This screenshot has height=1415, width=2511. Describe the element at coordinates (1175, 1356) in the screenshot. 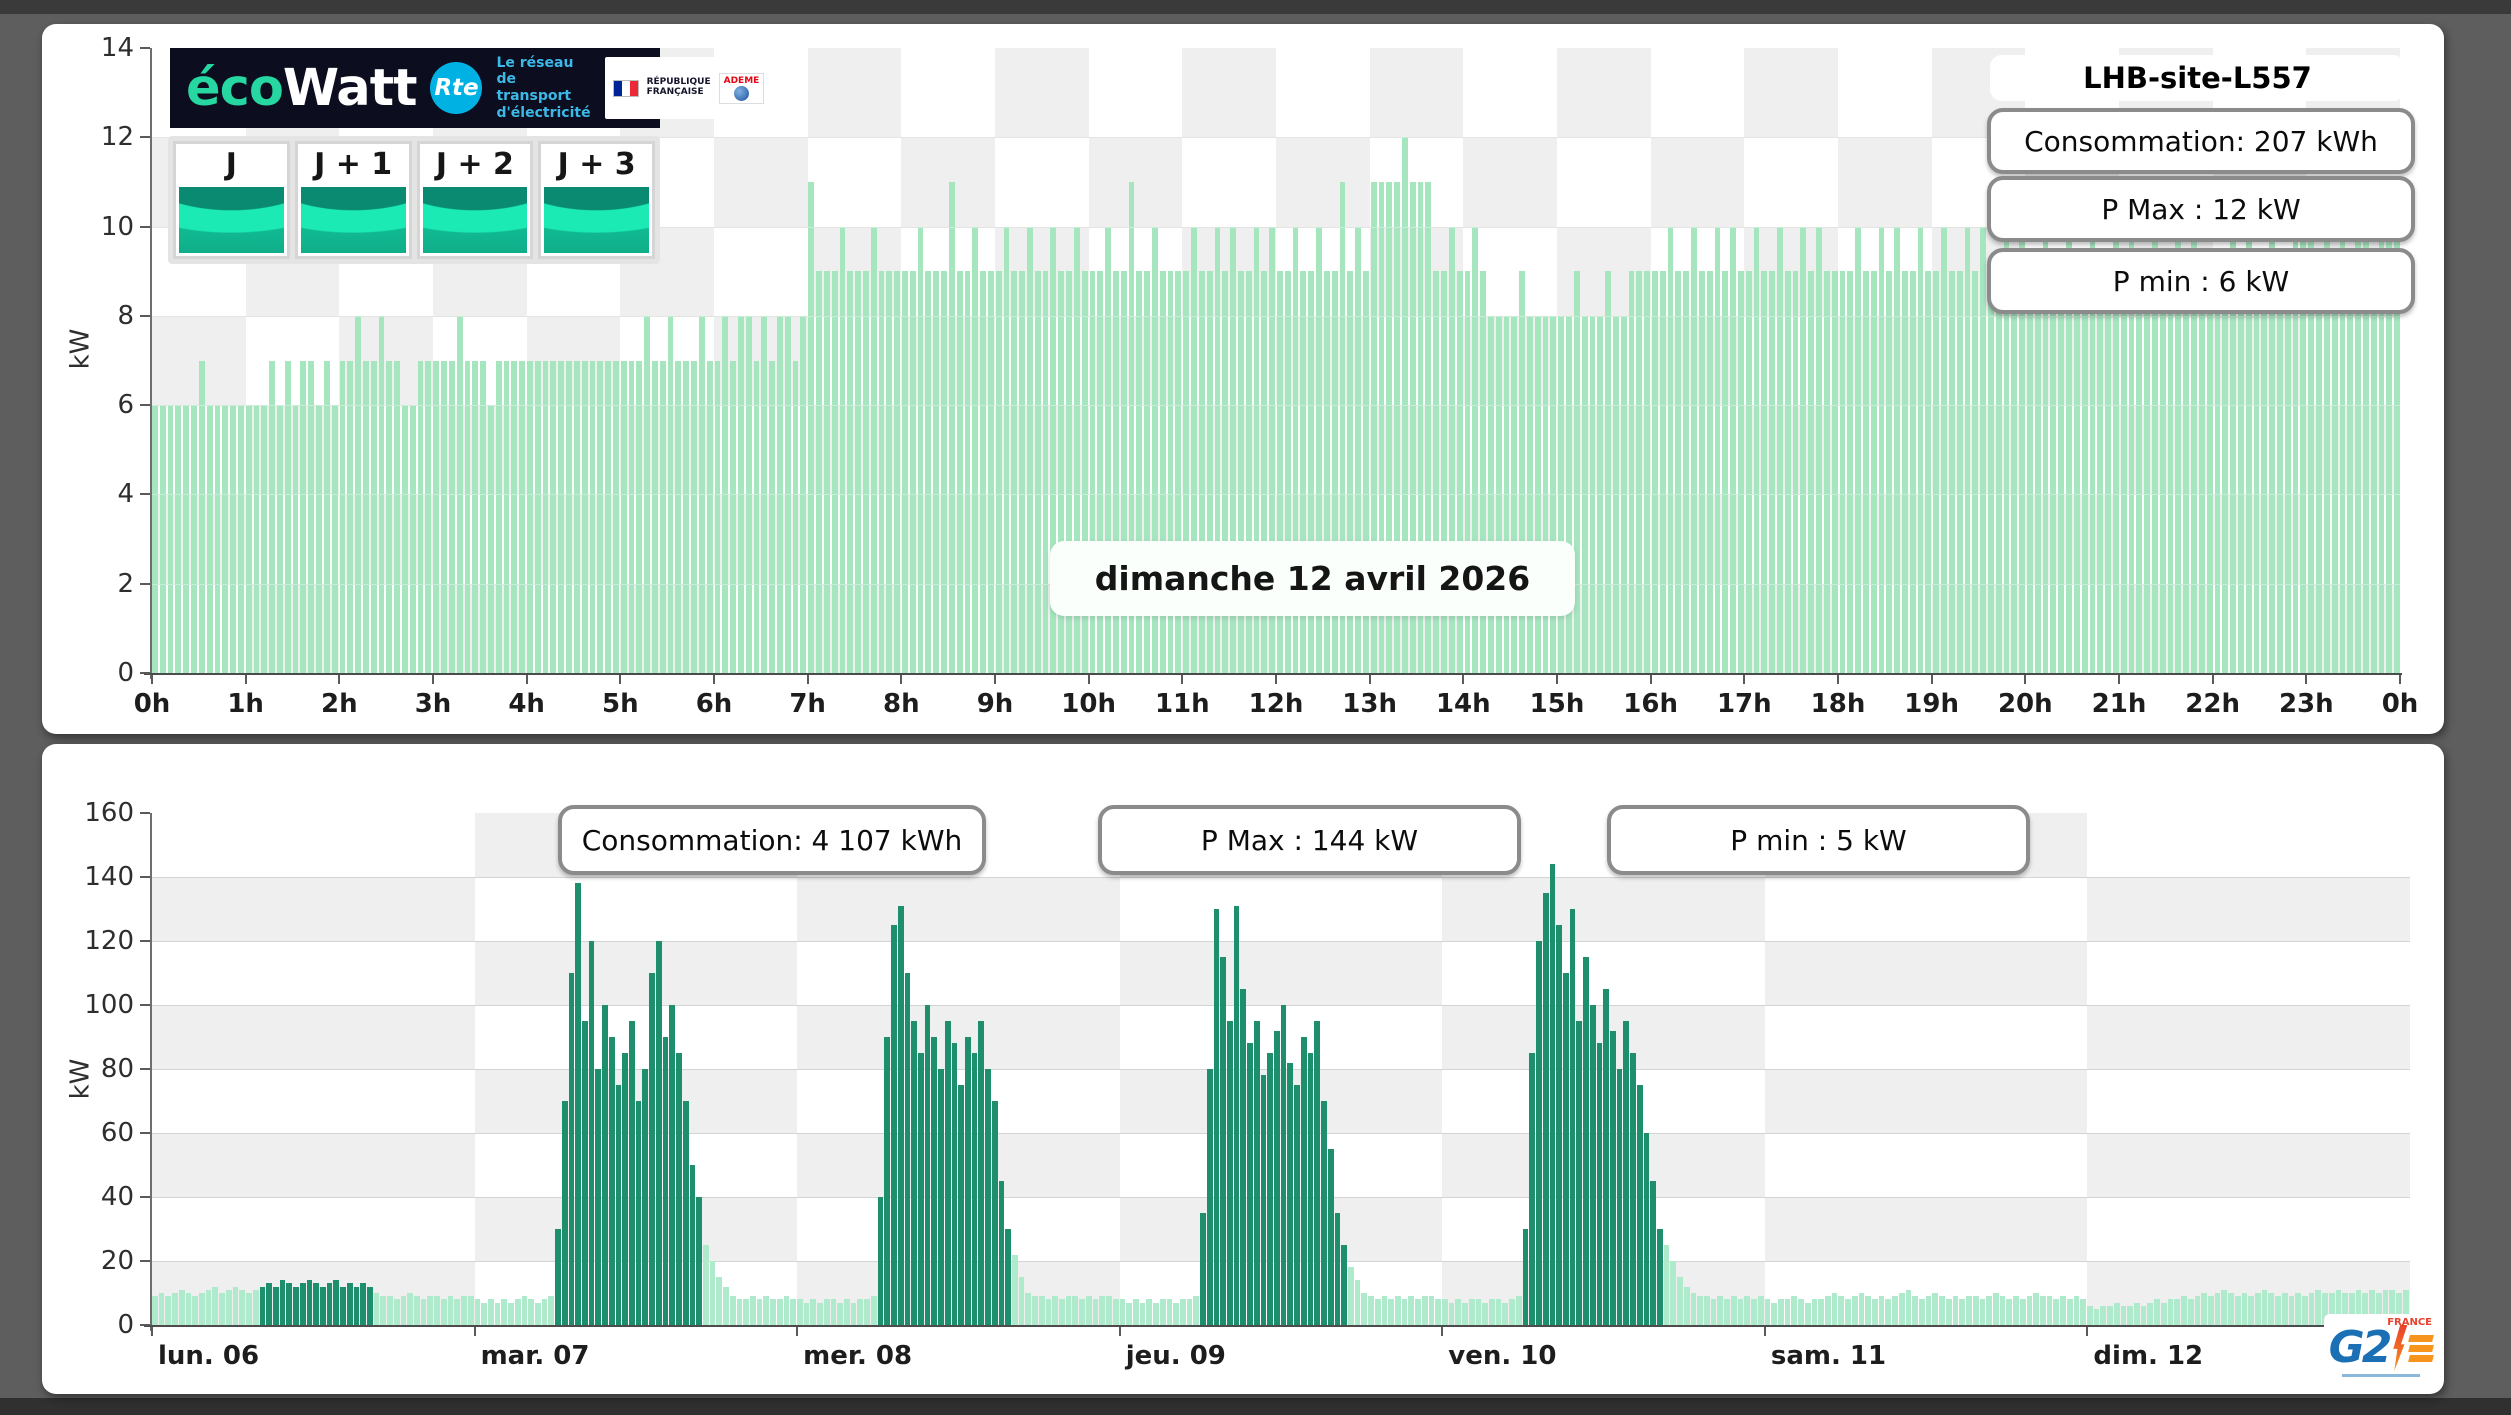

I see `x-tick-label: jeu. 09` at that location.